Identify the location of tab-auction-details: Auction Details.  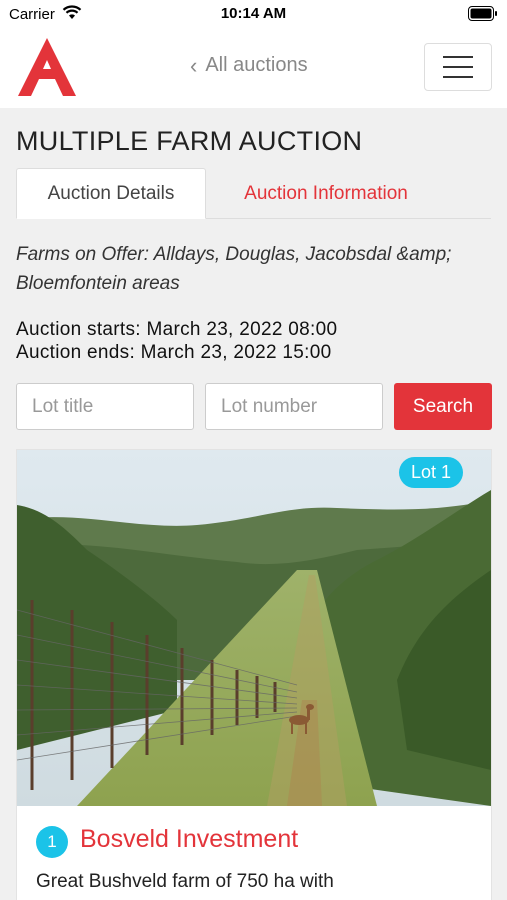
(111, 193).